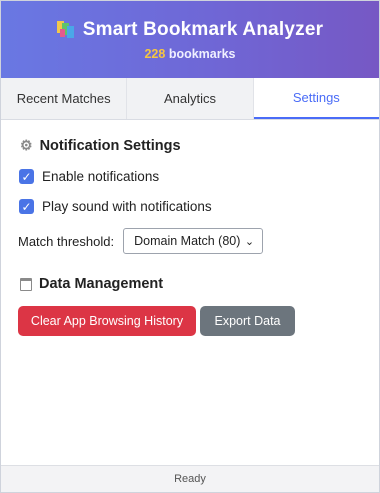 The image size is (380, 493). What do you see at coordinates (247, 321) in the screenshot?
I see `export-data-button: Export Data` at bounding box center [247, 321].